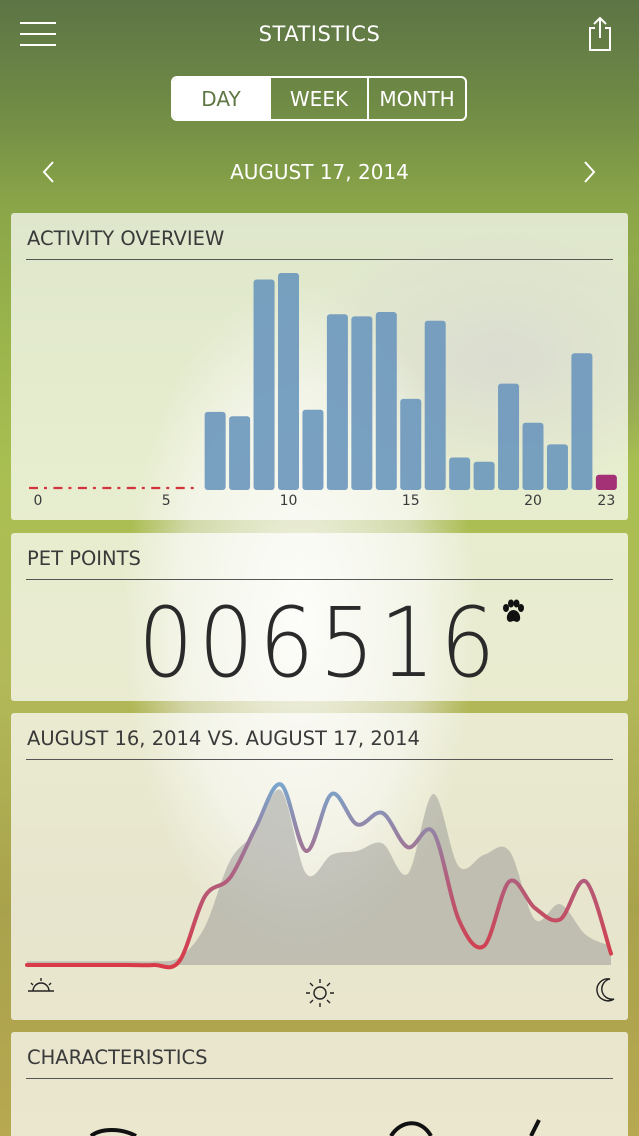  I want to click on characteristics-card: CHARACTERISTICS, so click(319, 1084).